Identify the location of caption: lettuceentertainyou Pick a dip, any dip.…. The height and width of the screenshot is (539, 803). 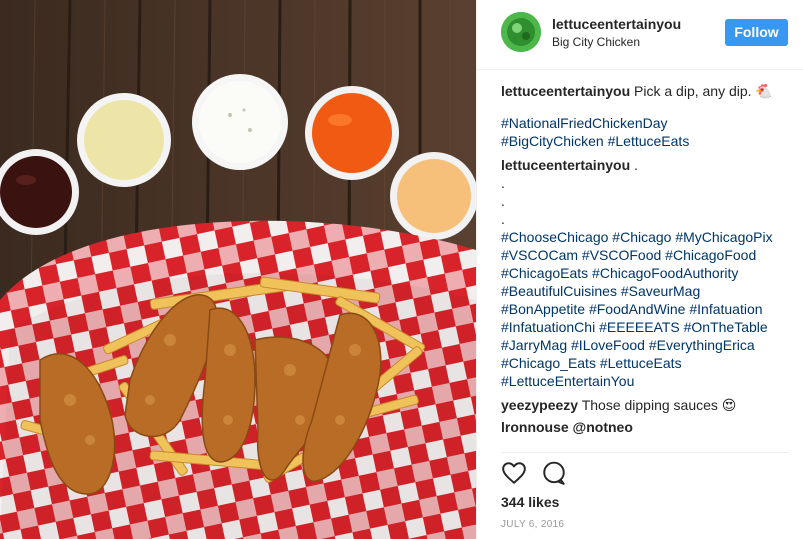
(648, 91).